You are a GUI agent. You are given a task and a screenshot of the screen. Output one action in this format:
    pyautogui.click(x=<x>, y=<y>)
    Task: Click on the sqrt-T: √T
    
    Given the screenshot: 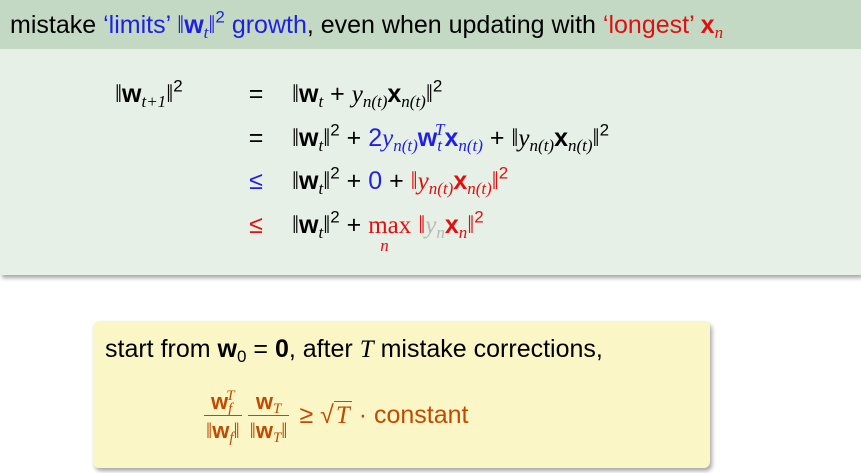 What is the action you would take?
    pyautogui.click(x=336, y=415)
    